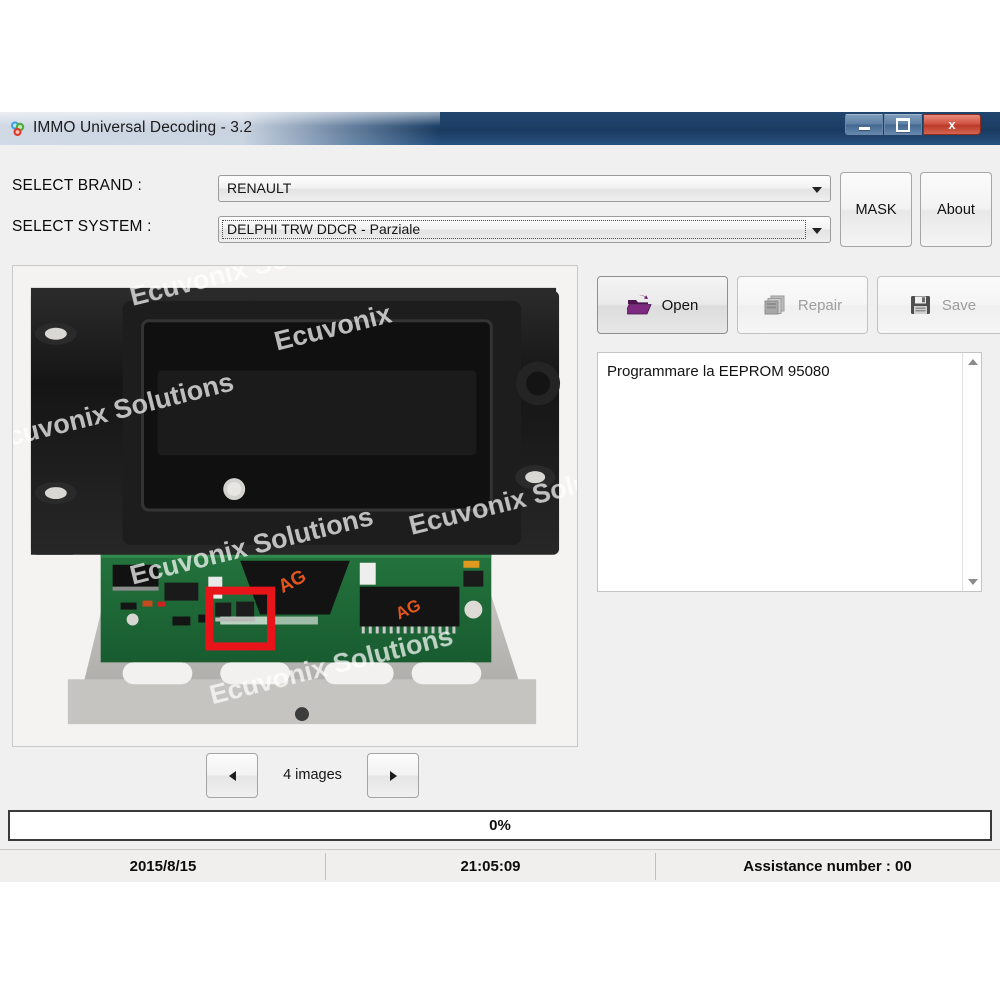 This screenshot has width=1000, height=1000. I want to click on next-image-button, so click(393, 775).